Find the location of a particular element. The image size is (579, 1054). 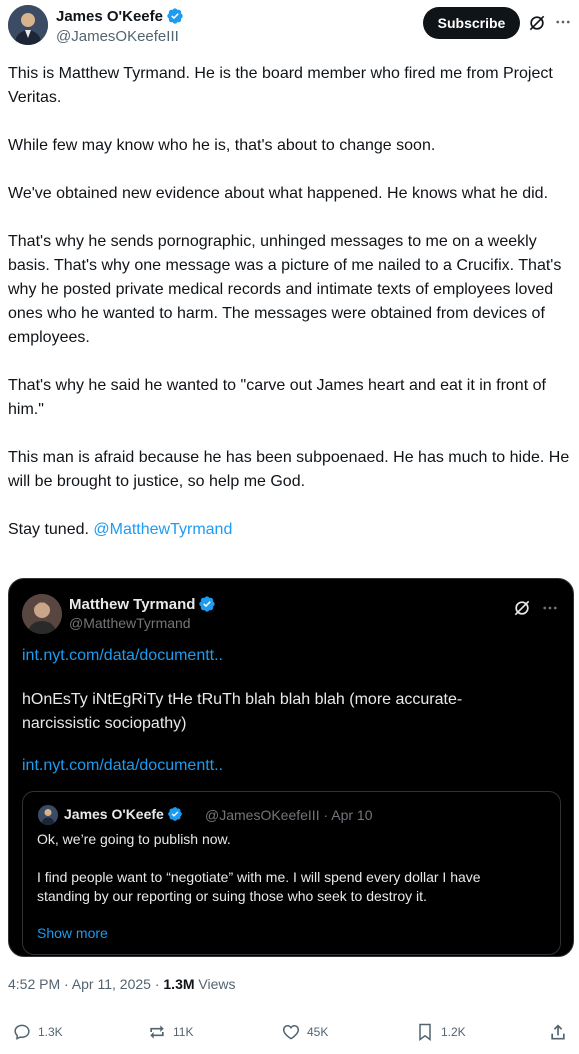

action-bar: 1.3K 11K 45K 1.2K is located at coordinates (289, 1036).